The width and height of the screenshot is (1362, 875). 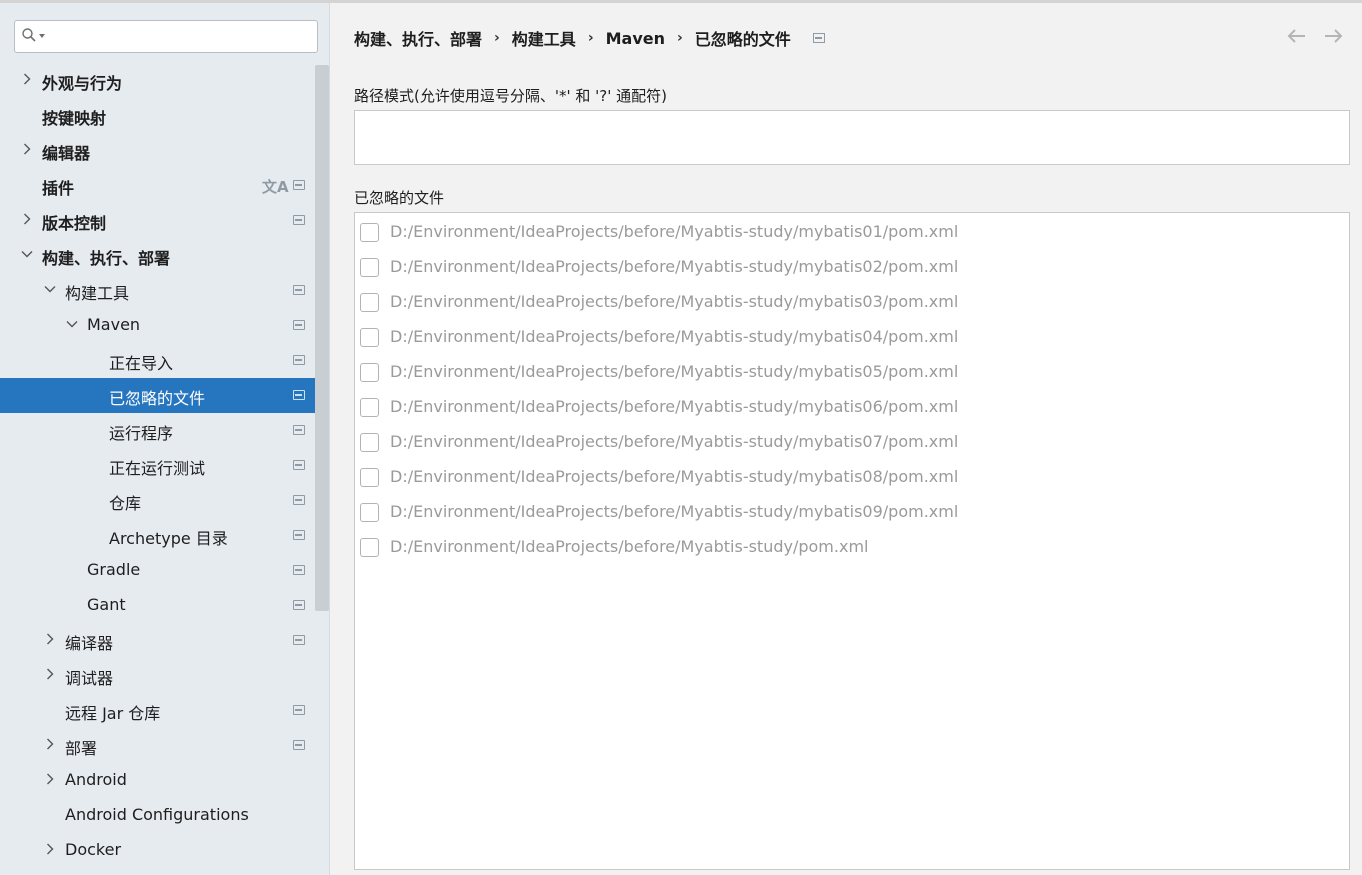 I want to click on sidebar-item: 外观与行为, so click(x=164, y=80).